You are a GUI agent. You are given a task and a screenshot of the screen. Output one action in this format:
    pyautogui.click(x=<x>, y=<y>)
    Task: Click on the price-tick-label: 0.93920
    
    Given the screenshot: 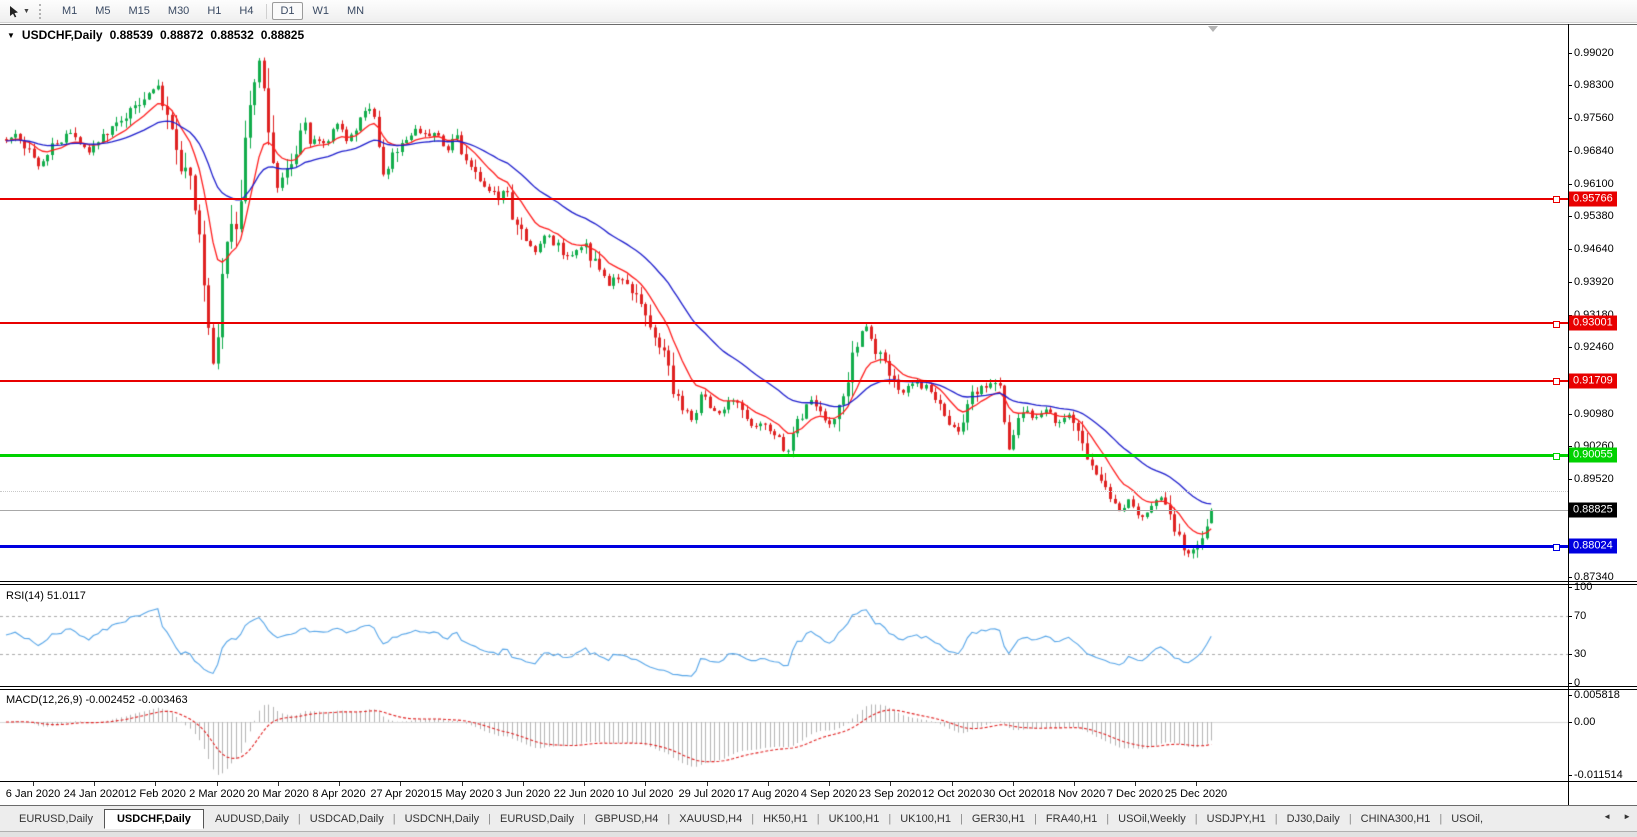 What is the action you would take?
    pyautogui.click(x=1594, y=282)
    